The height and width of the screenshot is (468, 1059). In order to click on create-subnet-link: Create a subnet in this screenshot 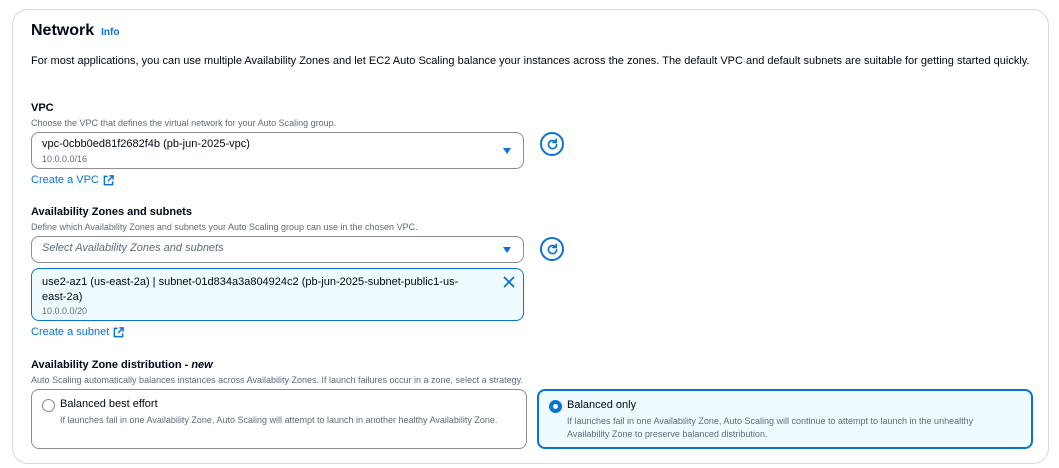, I will do `click(78, 332)`.